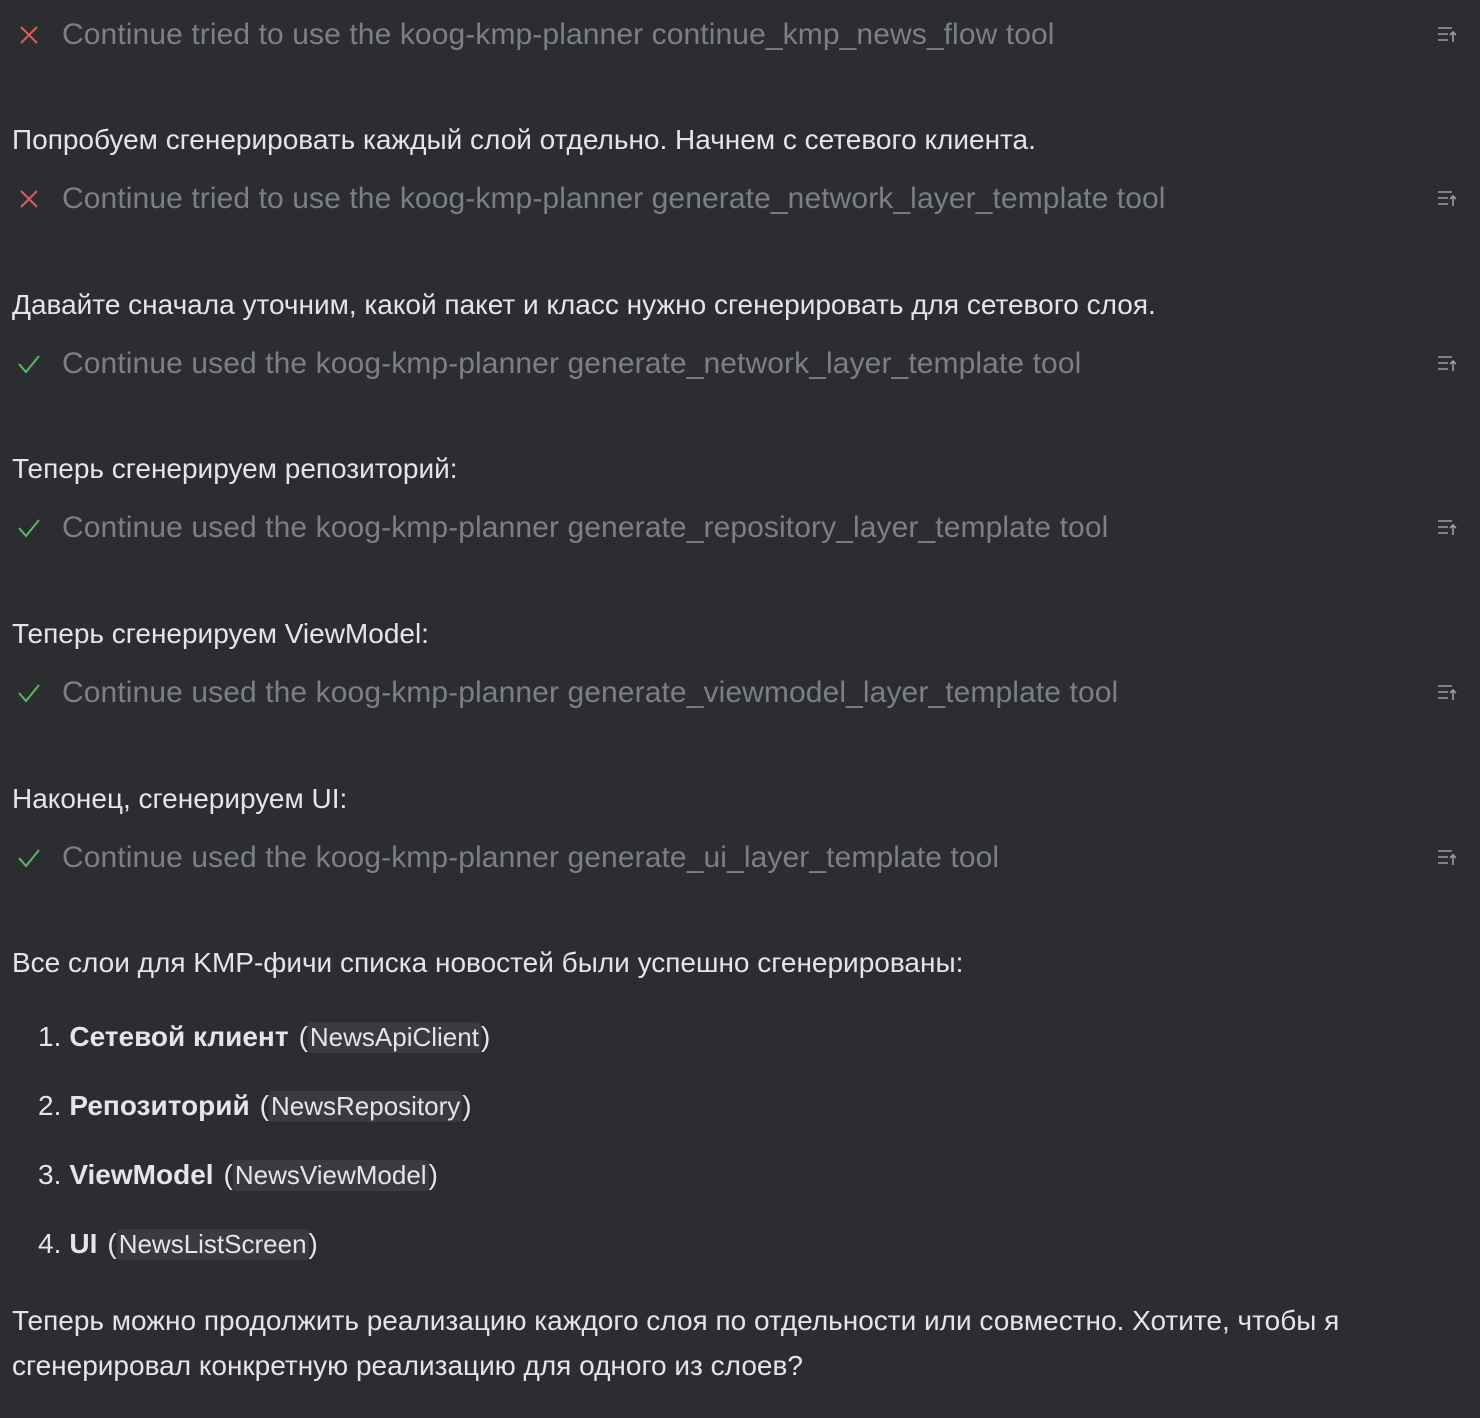 The image size is (1480, 1418). I want to click on list-item-title: UI, so click(83, 1243).